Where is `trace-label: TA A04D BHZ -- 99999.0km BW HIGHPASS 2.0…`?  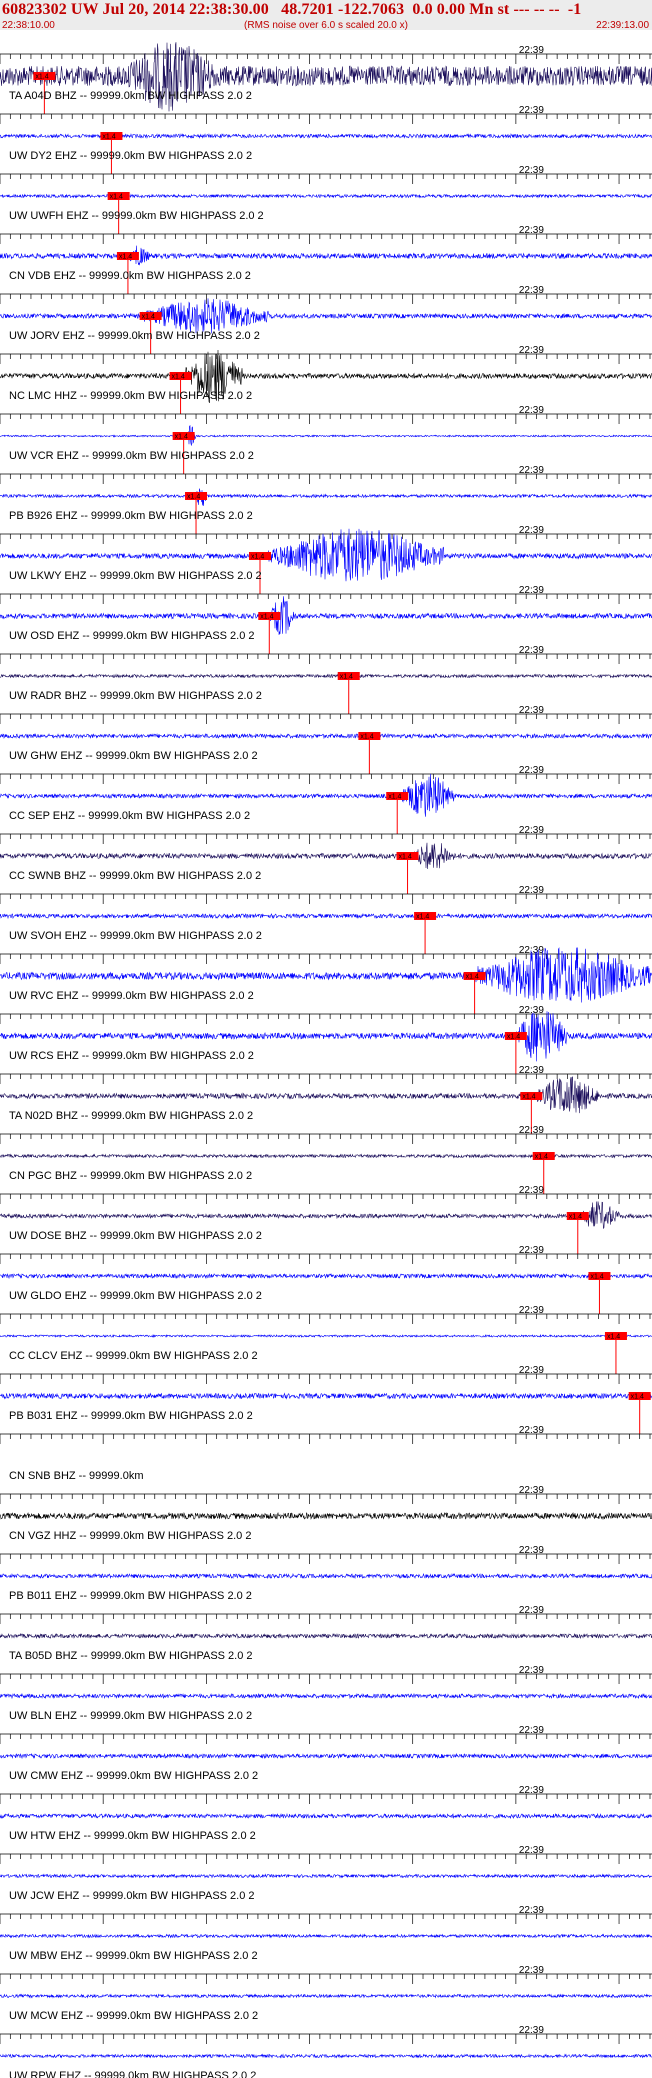
trace-label: TA A04D BHZ -- 99999.0km BW HIGHPASS 2.0… is located at coordinates (130, 96).